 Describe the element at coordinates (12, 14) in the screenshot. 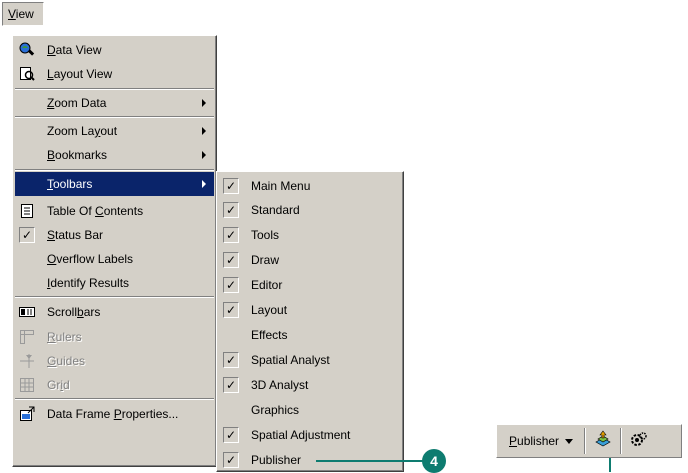

I see `view-menu-mnemonic: V` at that location.